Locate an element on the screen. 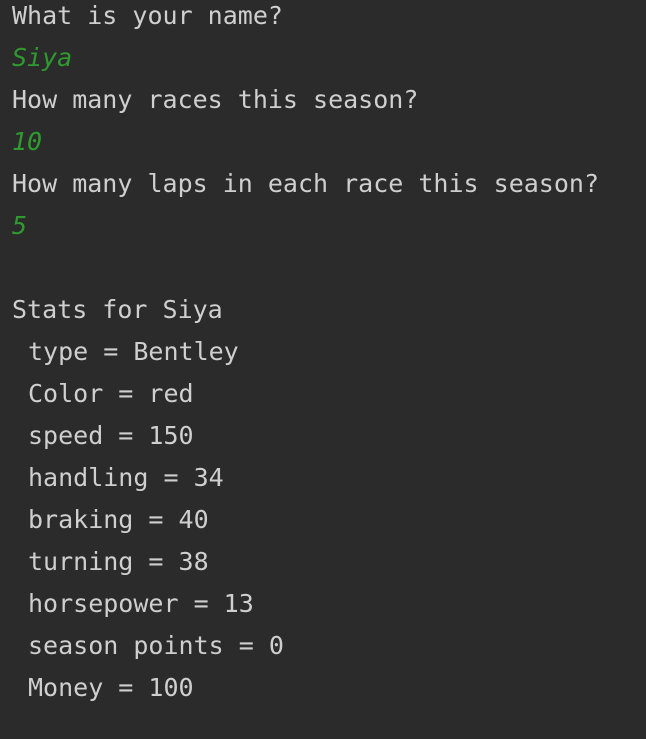 The width and height of the screenshot is (646, 739). stat-season-points: season points = 0 is located at coordinates (156, 645).